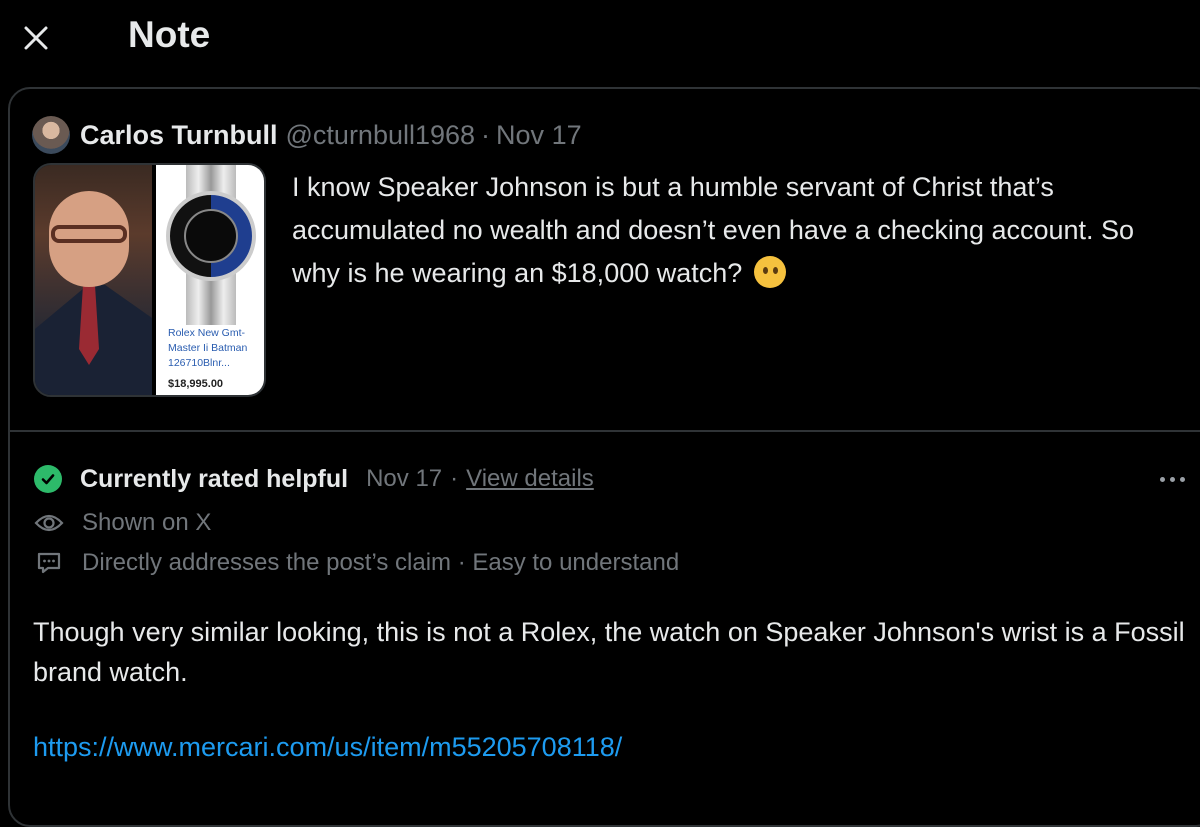 This screenshot has width=1200, height=827. Describe the element at coordinates (48, 479) in the screenshot. I see `check-icon` at that location.